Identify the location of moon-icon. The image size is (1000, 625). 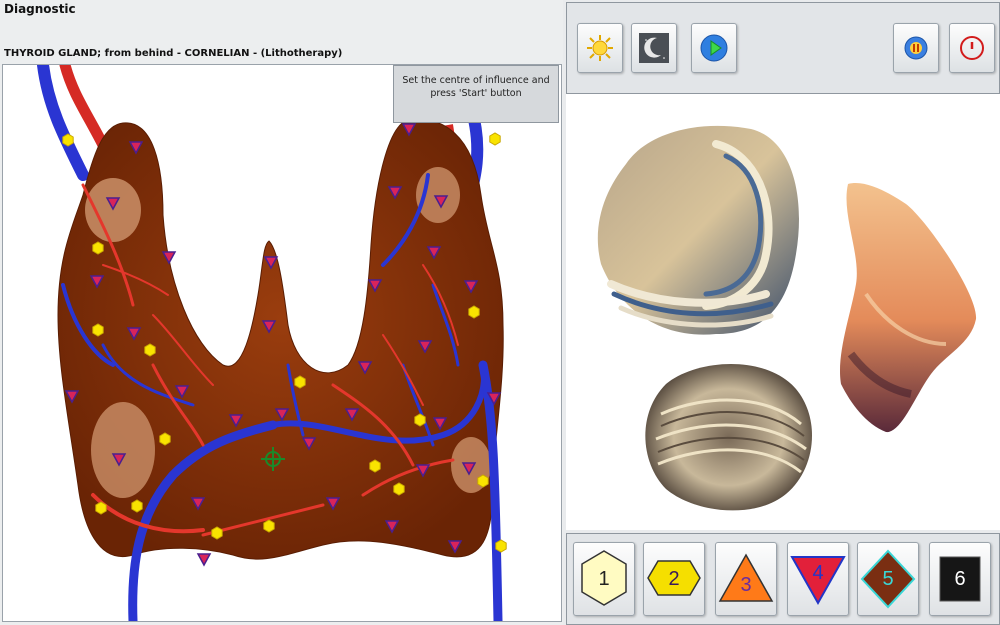
(654, 48).